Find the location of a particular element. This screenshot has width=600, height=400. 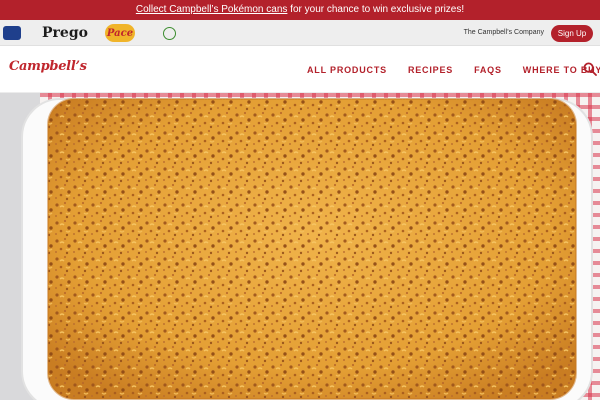

v8-logo-mark is located at coordinates (169, 33).